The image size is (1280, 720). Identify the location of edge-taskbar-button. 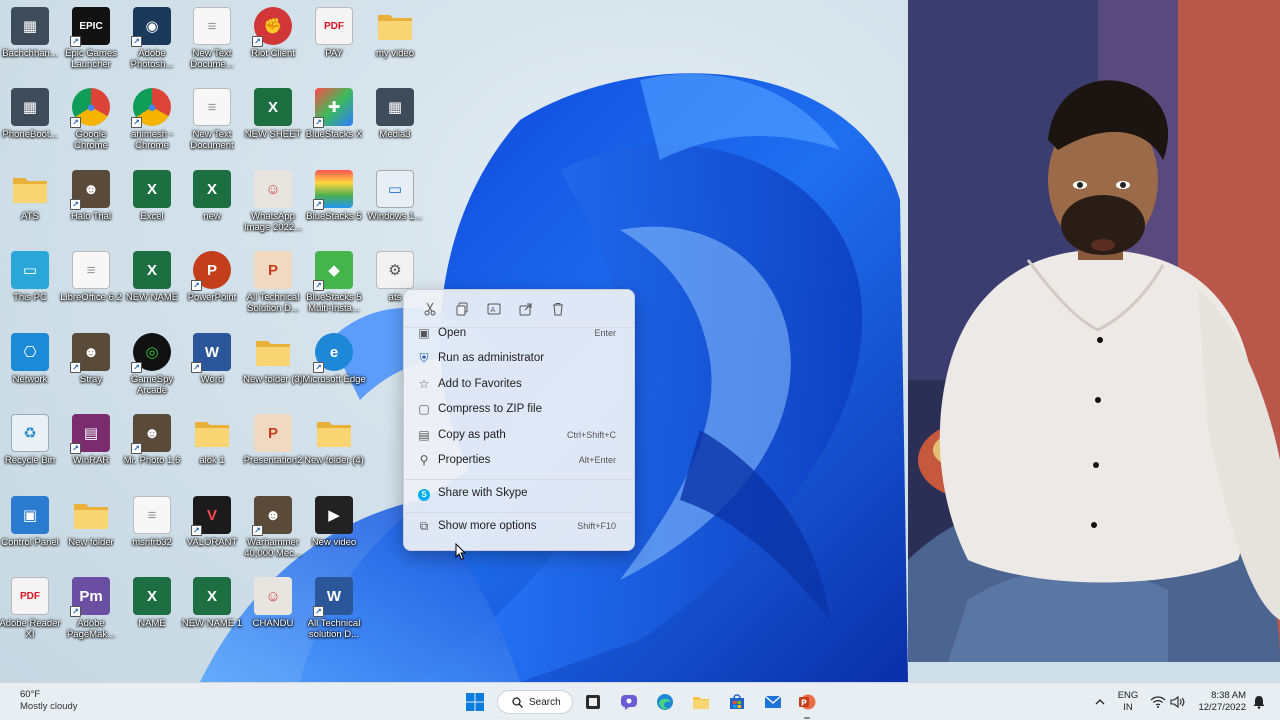
(665, 702).